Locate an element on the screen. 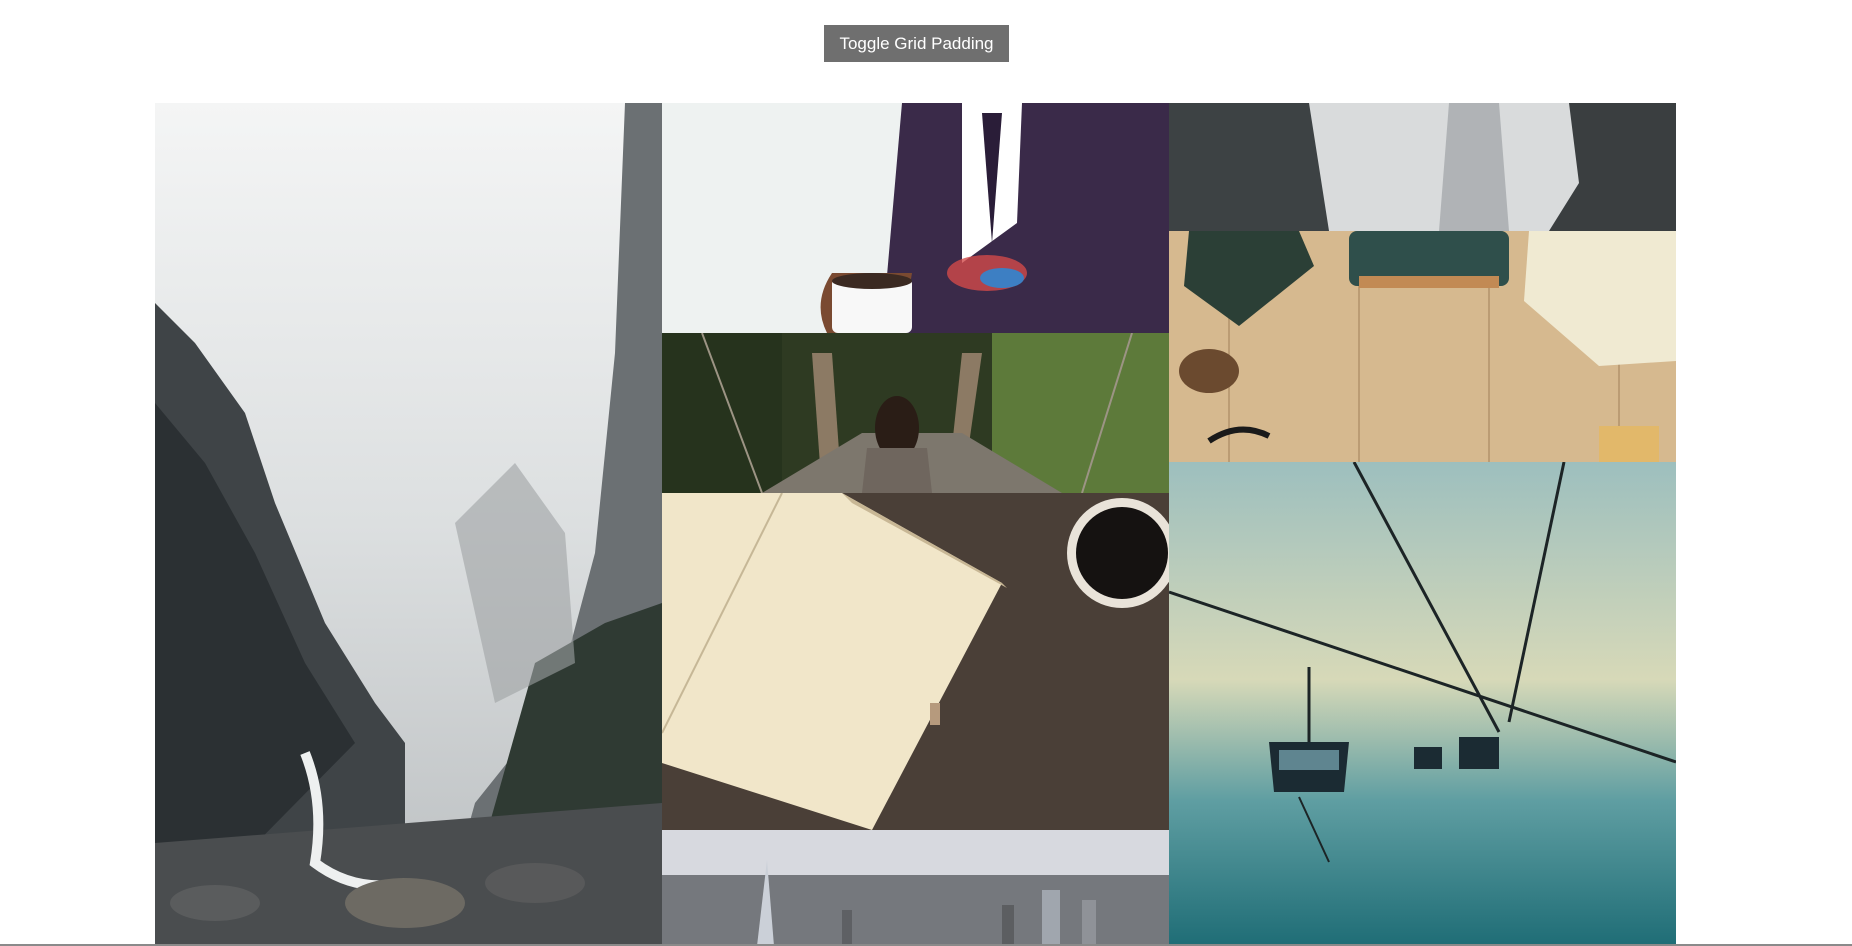  notebook-image is located at coordinates (915, 661).